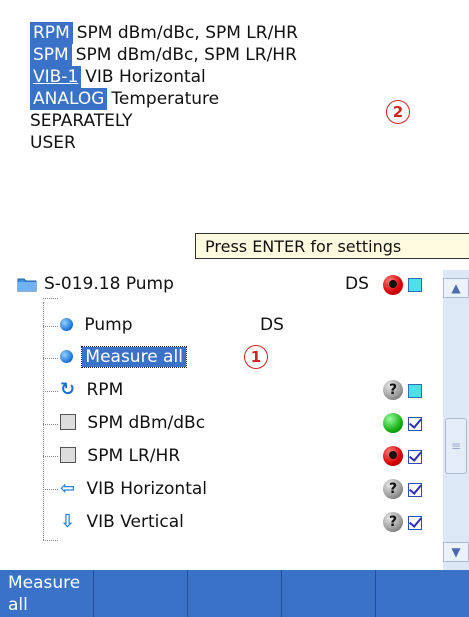 The height and width of the screenshot is (617, 469). Describe the element at coordinates (56, 77) in the screenshot. I see `measurement-tag: VIB-1` at that location.